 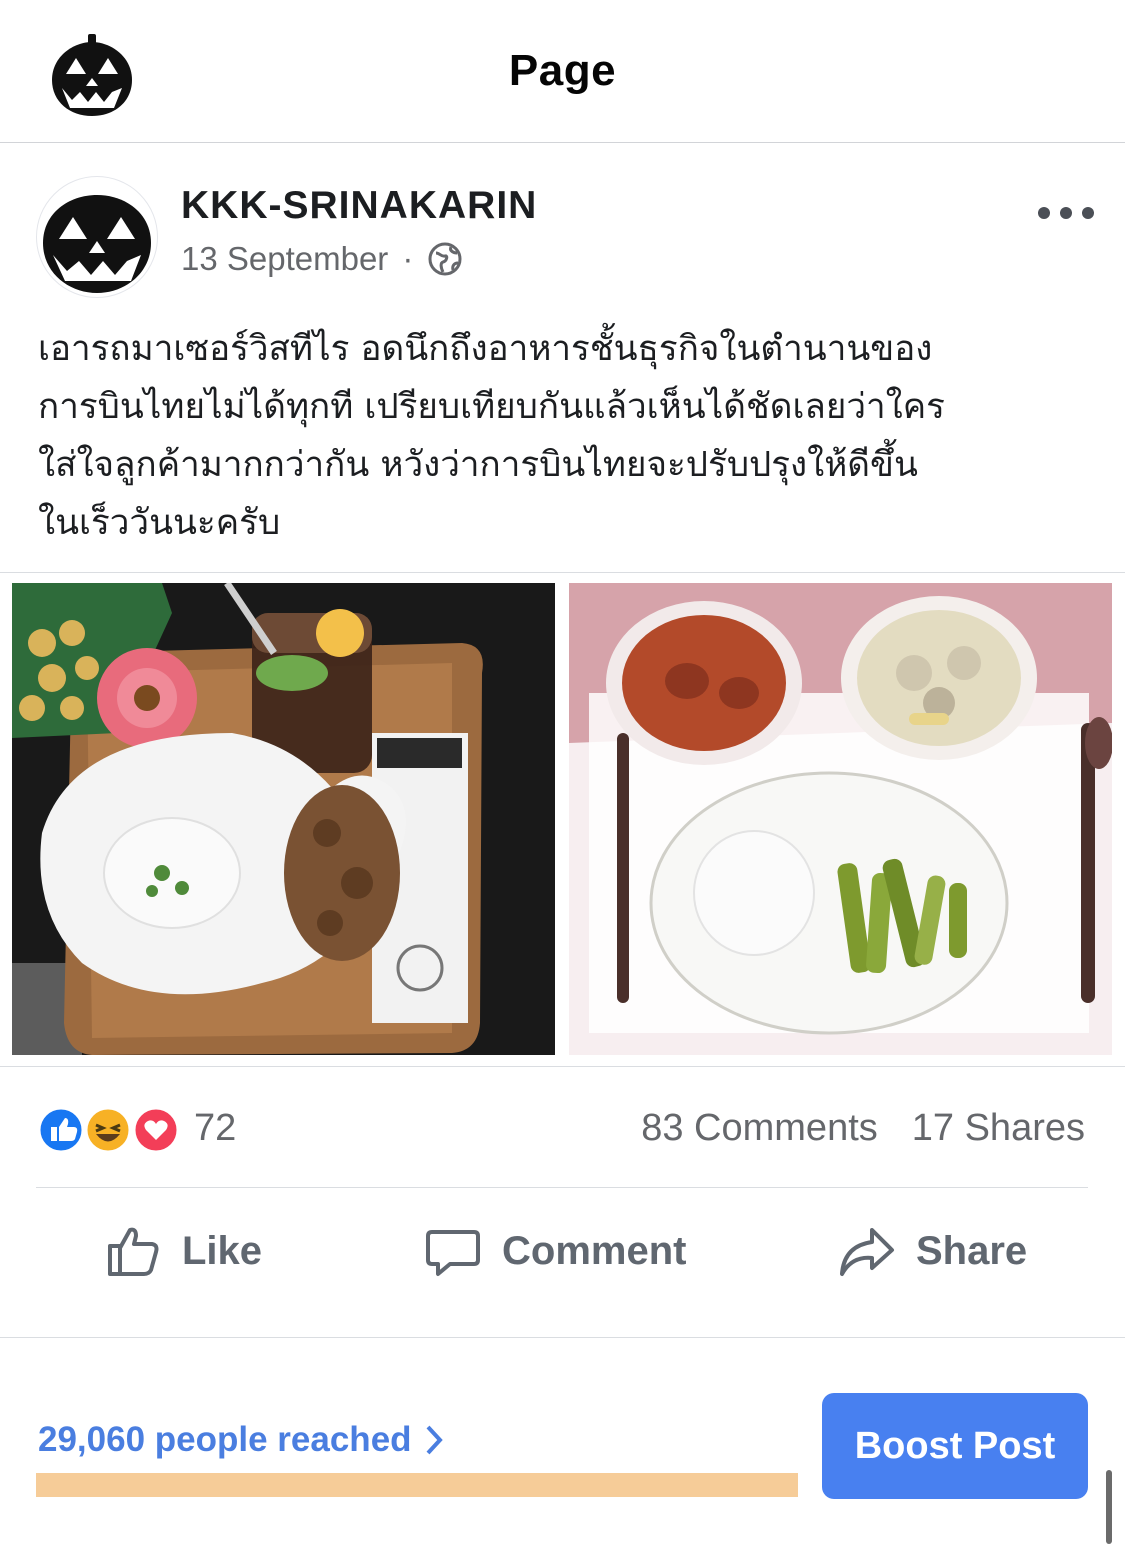 What do you see at coordinates (453, 1251) in the screenshot?
I see `comment-bubble-icon` at bounding box center [453, 1251].